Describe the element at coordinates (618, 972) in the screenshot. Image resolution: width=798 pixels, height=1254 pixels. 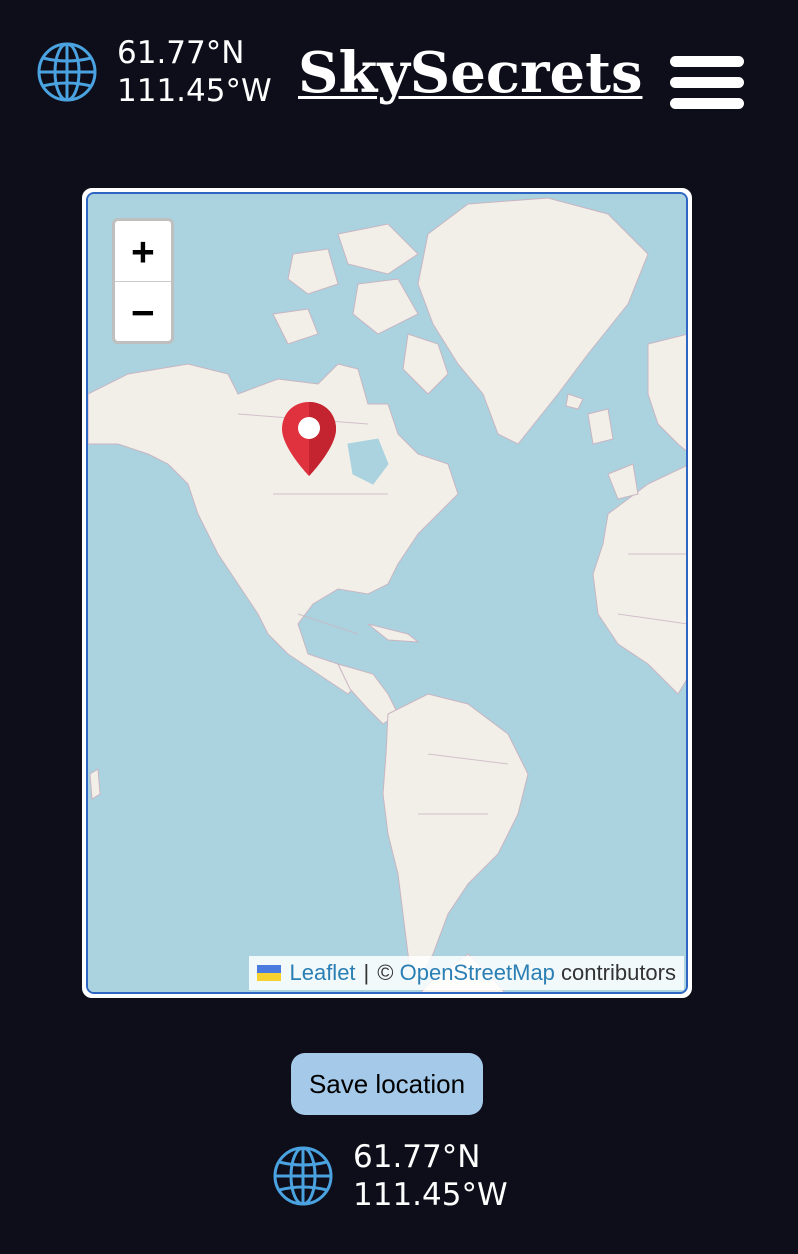
I see `contributors-text: contributors` at that location.